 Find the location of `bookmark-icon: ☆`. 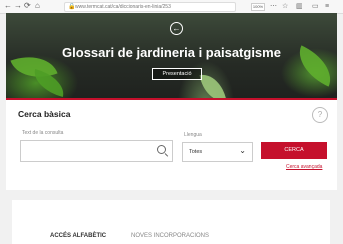

bookmark-icon: ☆ is located at coordinates (285, 6).